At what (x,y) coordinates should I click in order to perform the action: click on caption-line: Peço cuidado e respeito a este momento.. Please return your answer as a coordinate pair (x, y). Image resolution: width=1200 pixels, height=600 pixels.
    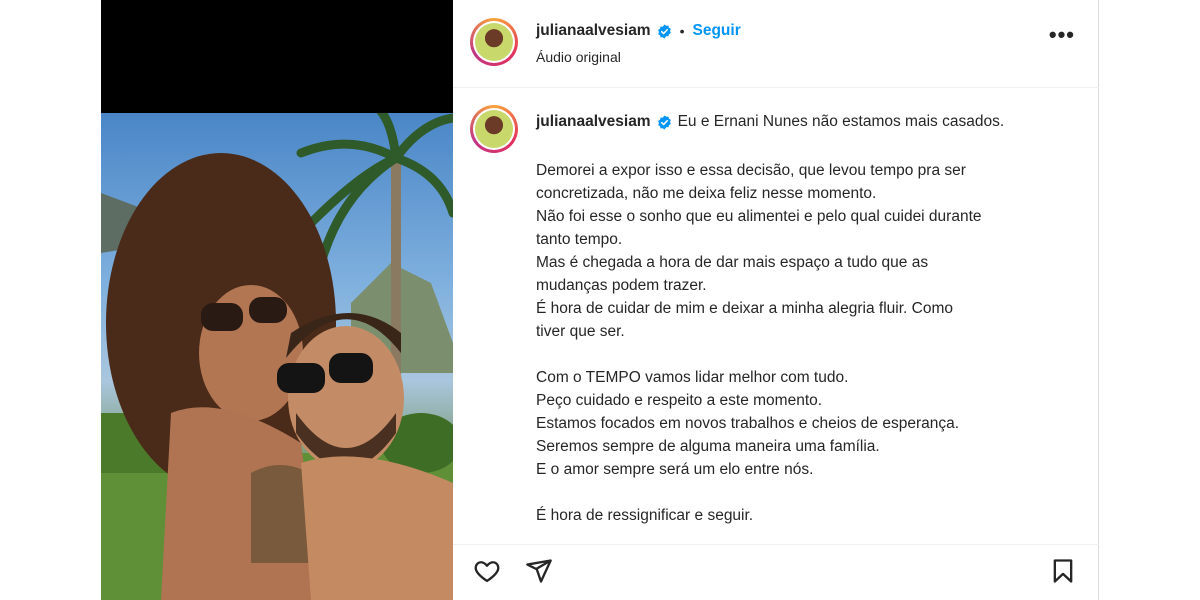
    Looking at the image, I should click on (679, 400).